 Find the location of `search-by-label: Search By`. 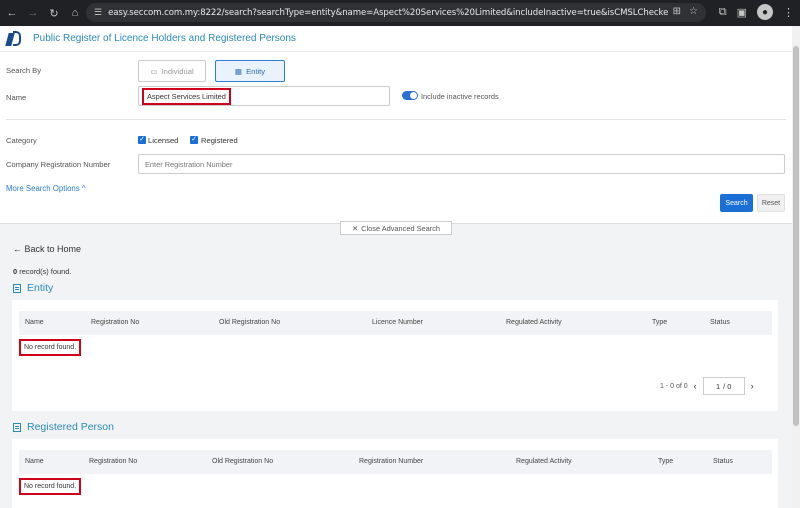

search-by-label: Search By is located at coordinates (24, 70).